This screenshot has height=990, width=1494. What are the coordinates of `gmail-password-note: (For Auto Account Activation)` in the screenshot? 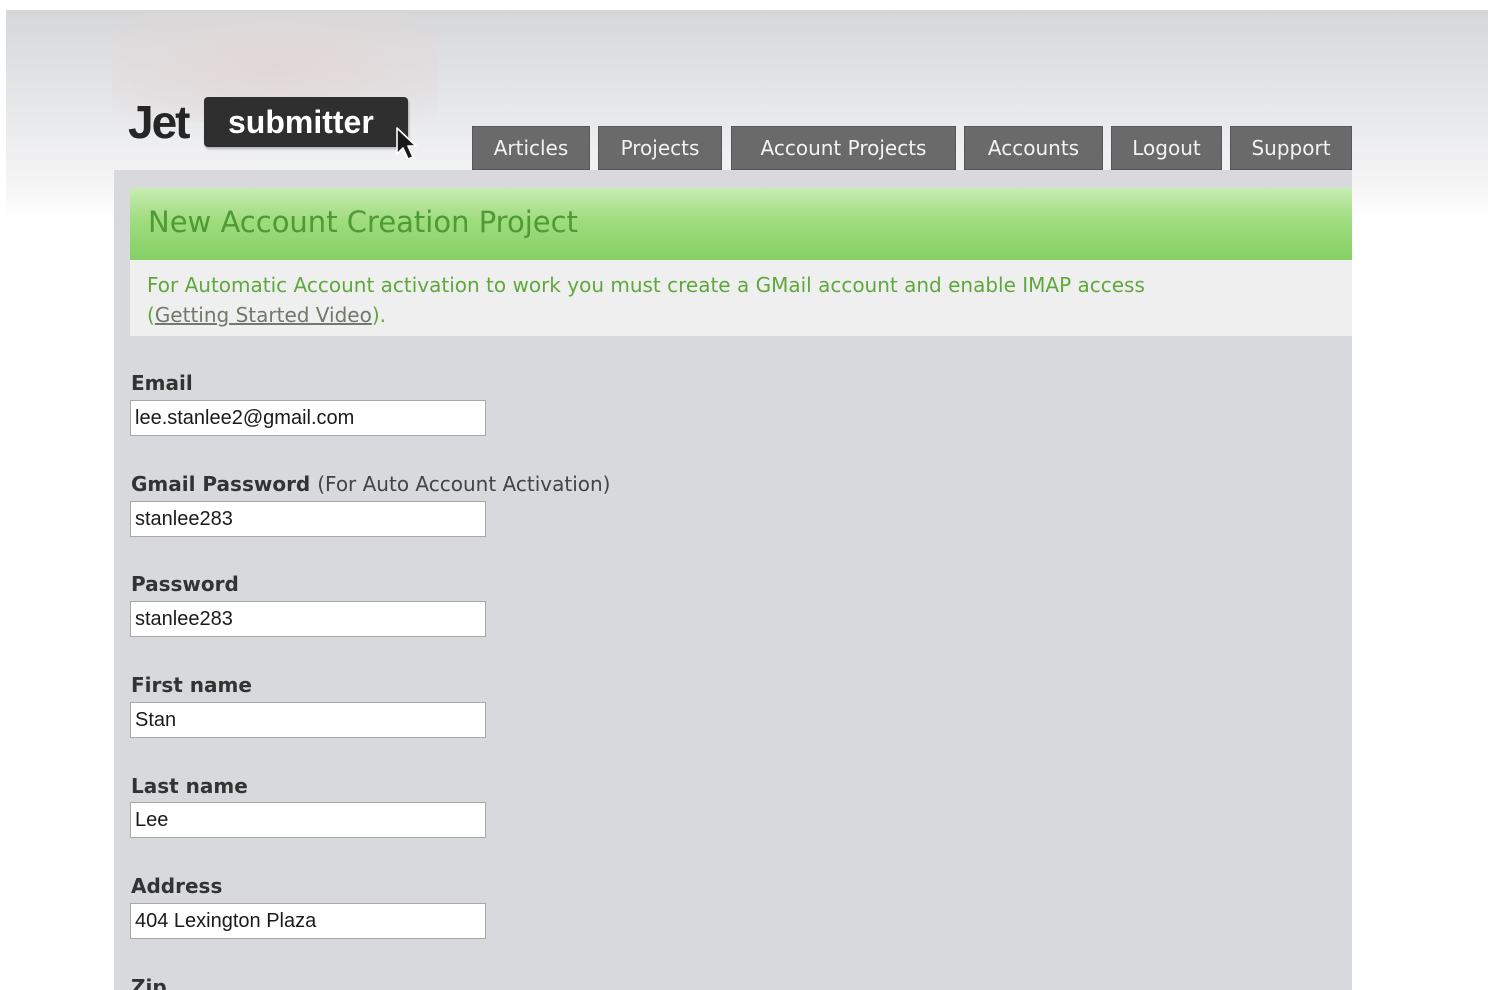 It's located at (464, 484).